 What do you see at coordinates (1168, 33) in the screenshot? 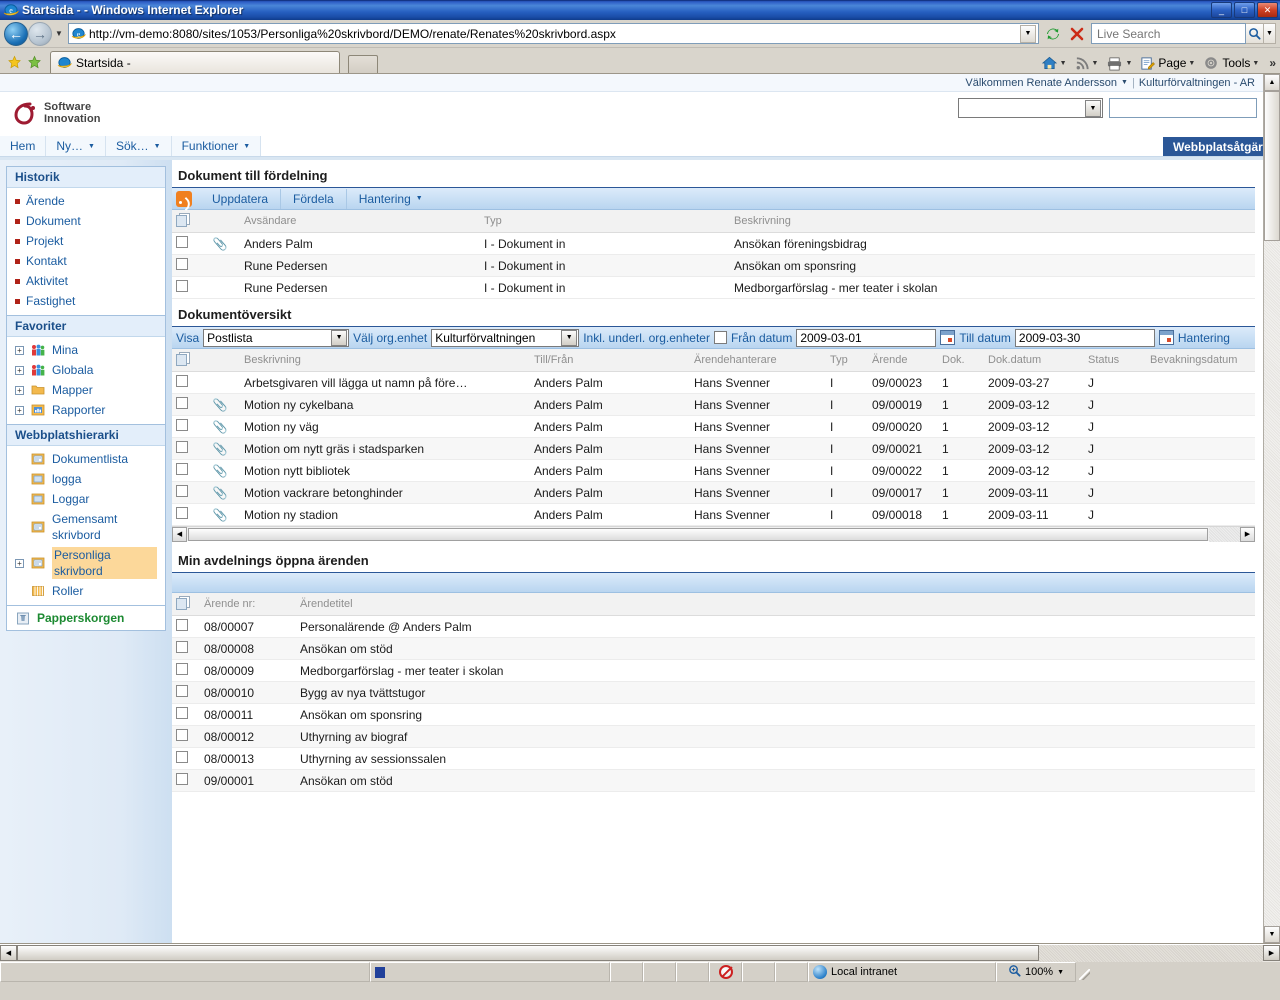
I see `live-search-box` at bounding box center [1168, 33].